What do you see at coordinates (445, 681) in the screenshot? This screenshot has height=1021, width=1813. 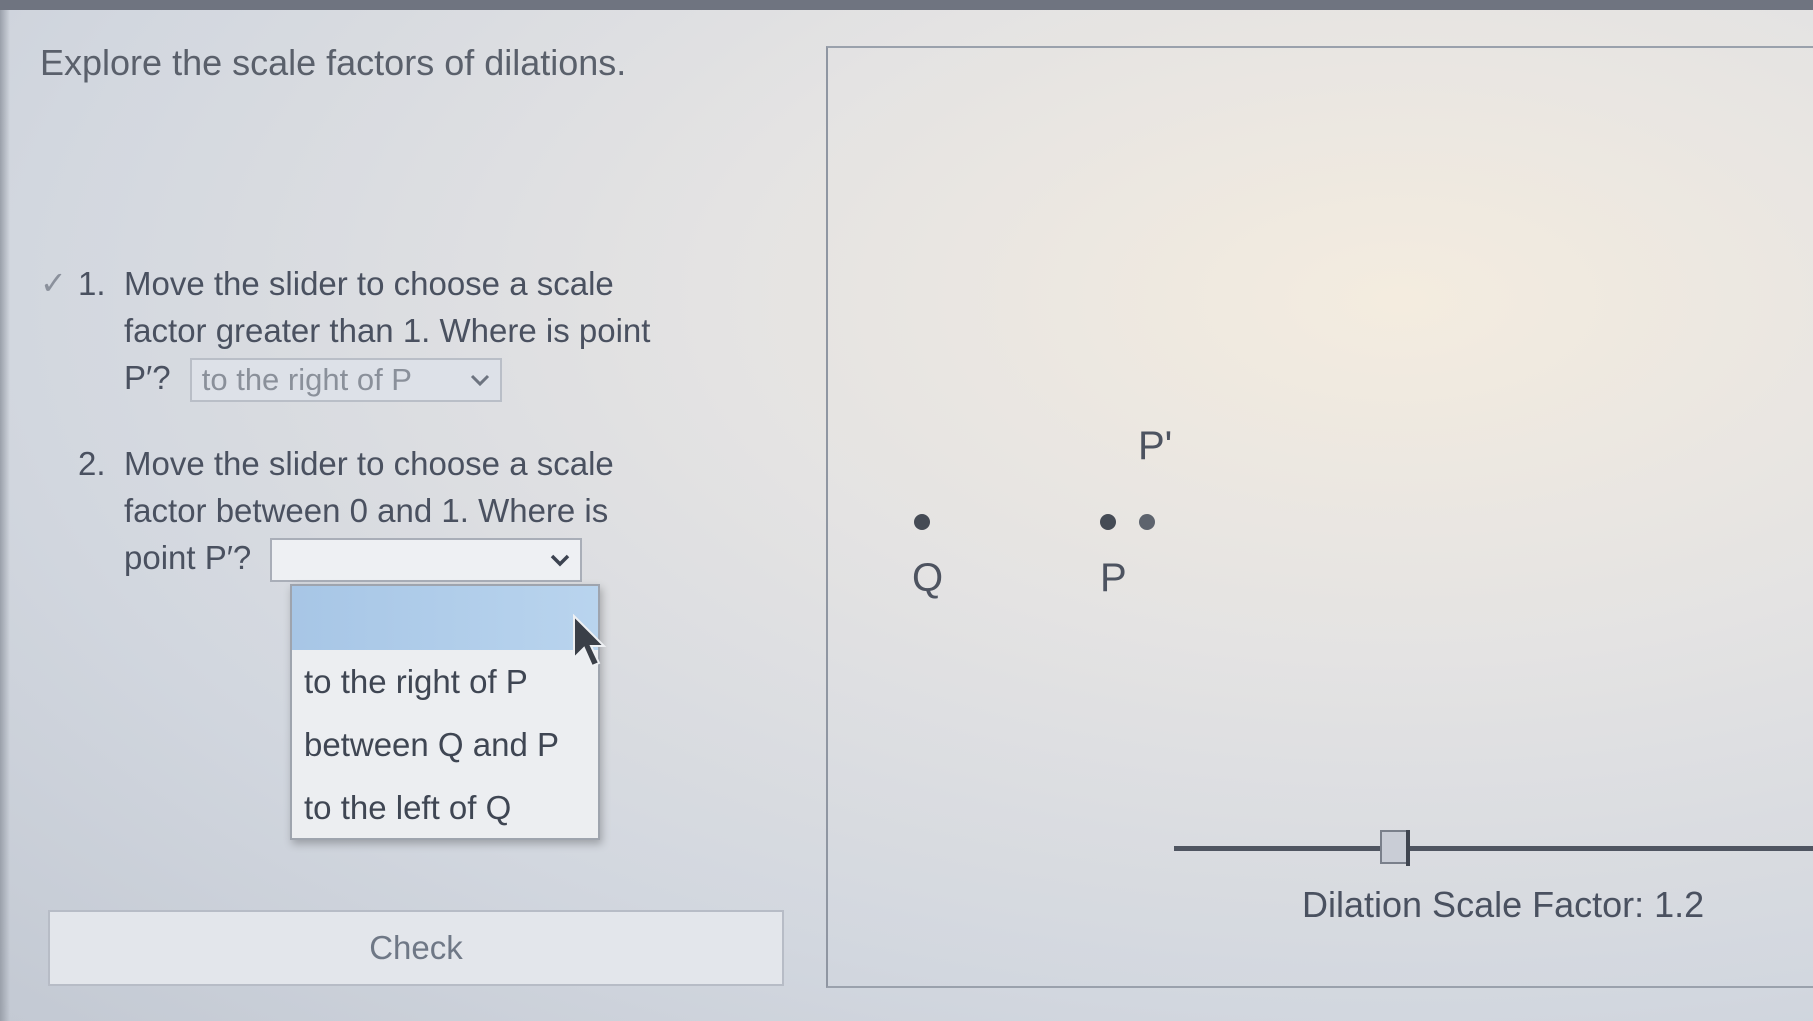 I see `dropdown-option-right-of-p: to the right of P` at bounding box center [445, 681].